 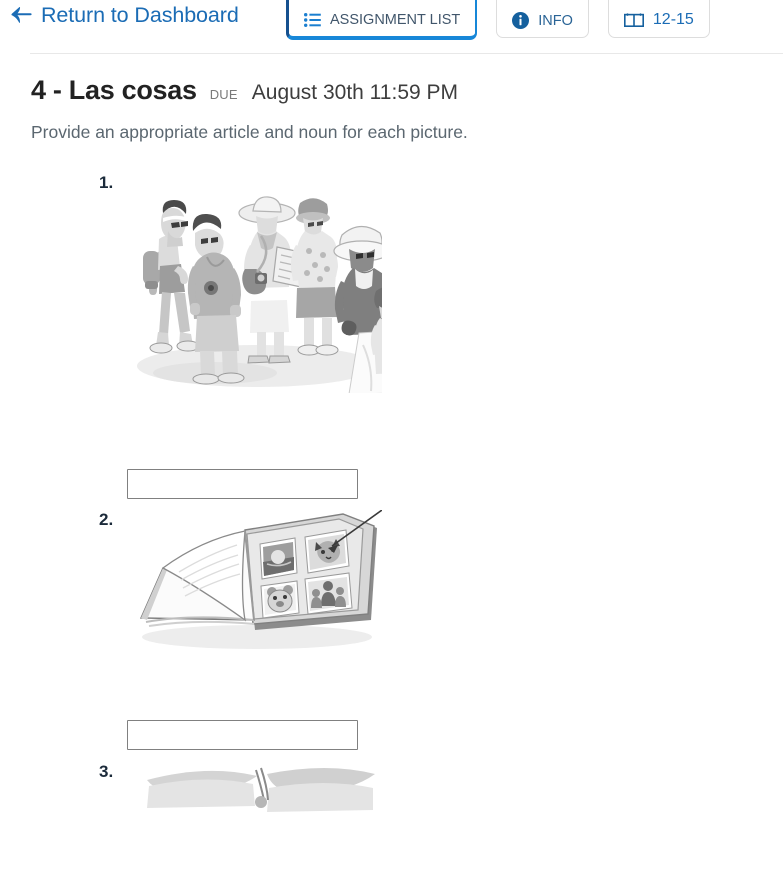 What do you see at coordinates (555, 20) in the screenshot?
I see `tab-info-label: INFO` at bounding box center [555, 20].